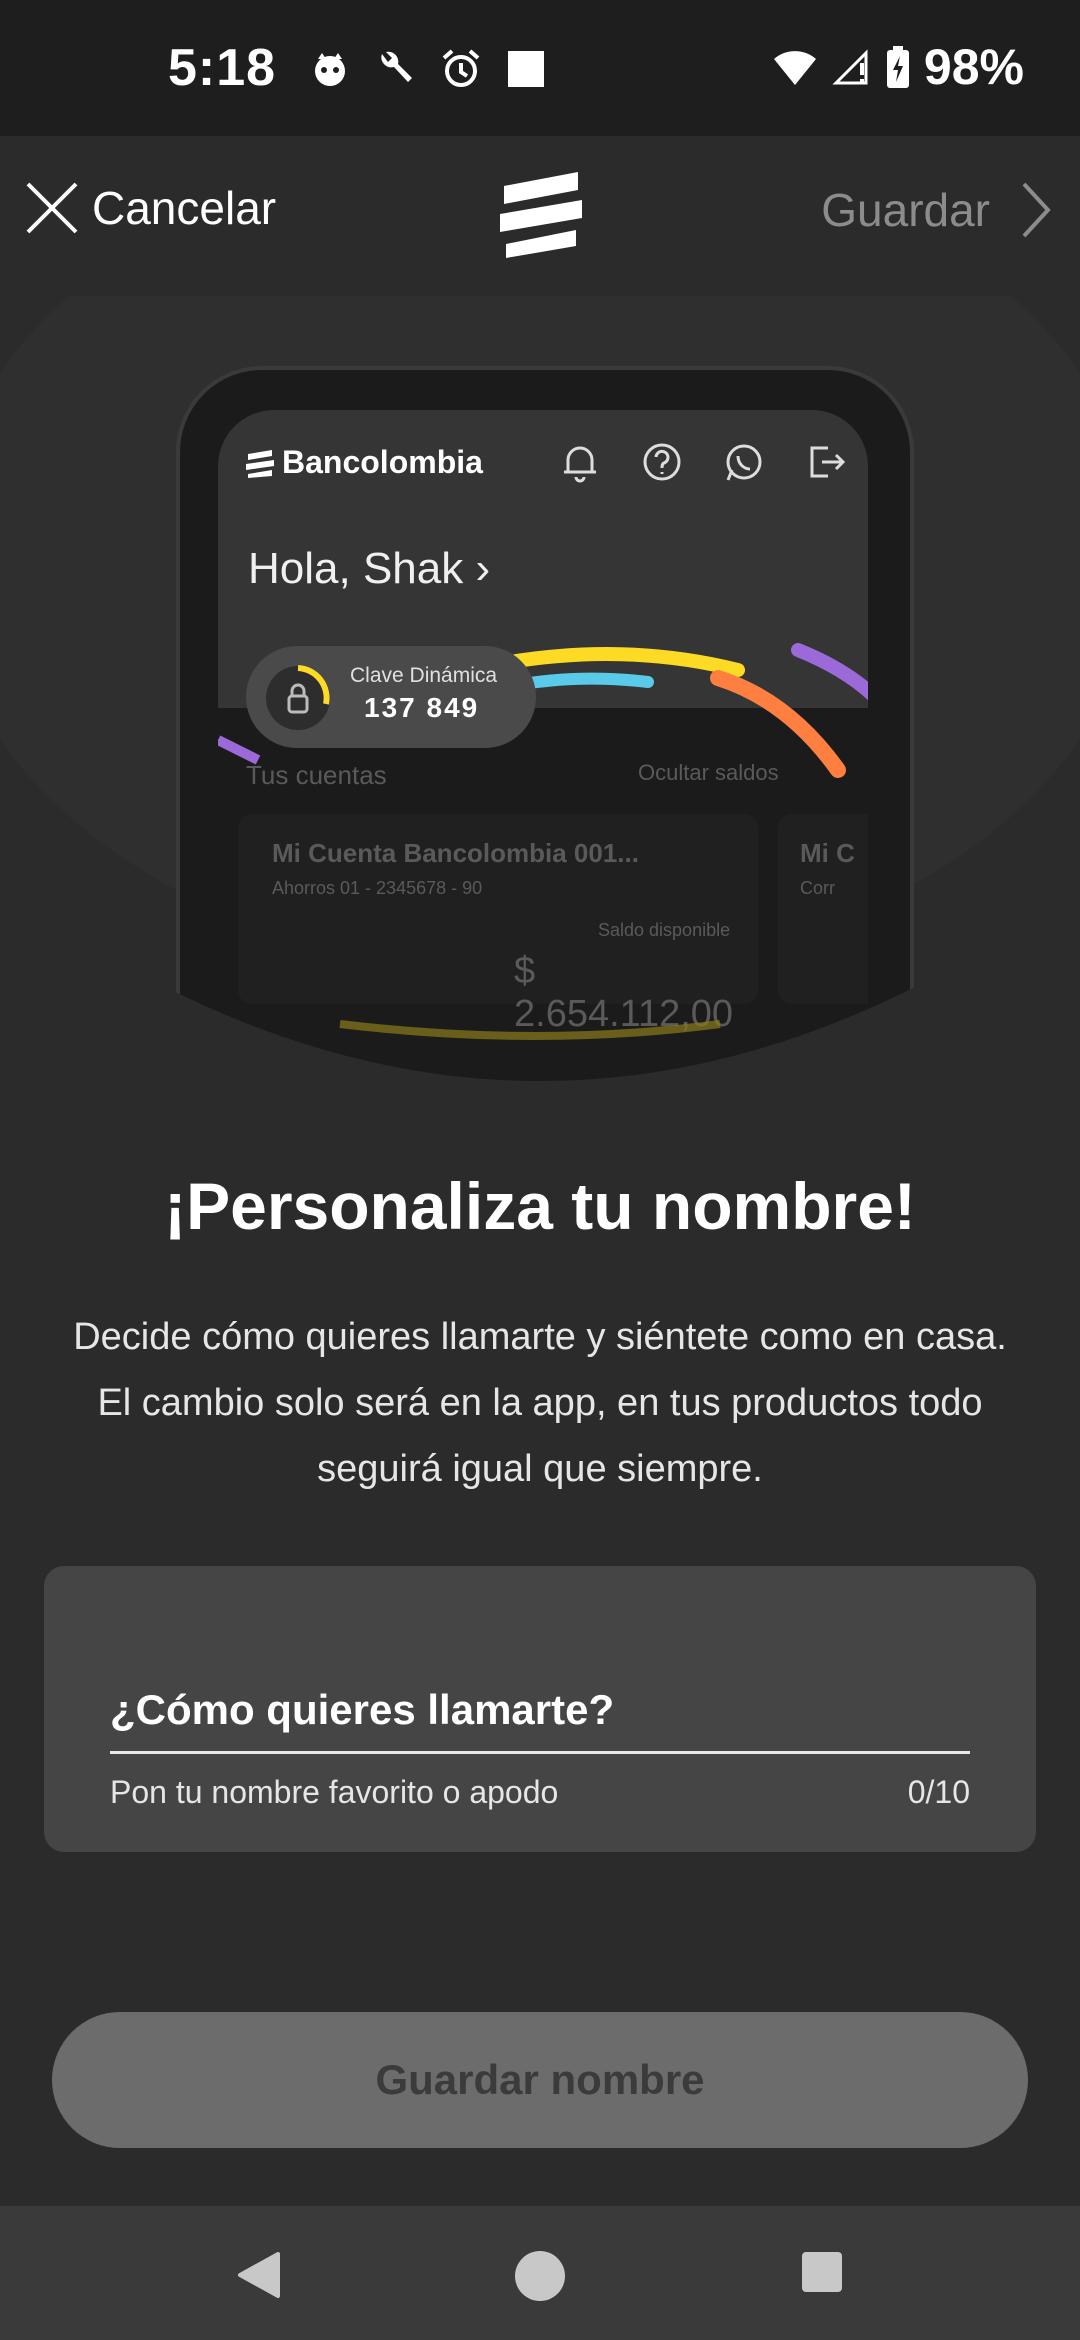 The width and height of the screenshot is (1080, 2340). Describe the element at coordinates (362, 1710) in the screenshot. I see `name-input-label: ¿Cómo quieres llamarte?` at that location.